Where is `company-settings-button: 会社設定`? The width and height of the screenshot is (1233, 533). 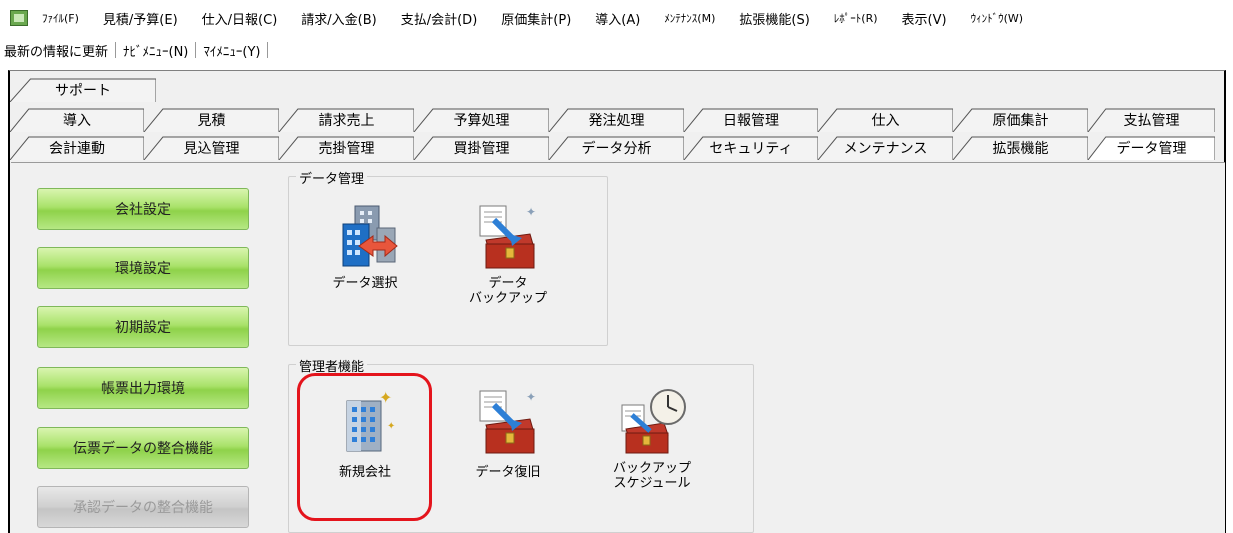 company-settings-button: 会社設定 is located at coordinates (143, 209).